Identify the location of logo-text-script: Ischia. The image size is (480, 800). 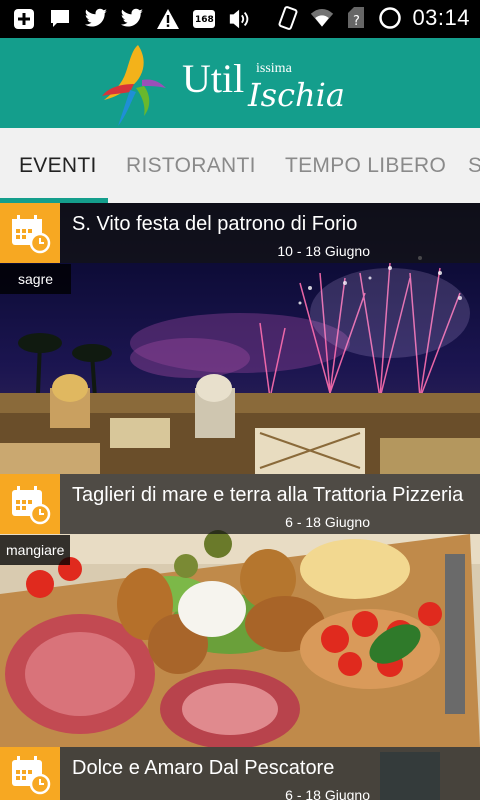
(296, 95).